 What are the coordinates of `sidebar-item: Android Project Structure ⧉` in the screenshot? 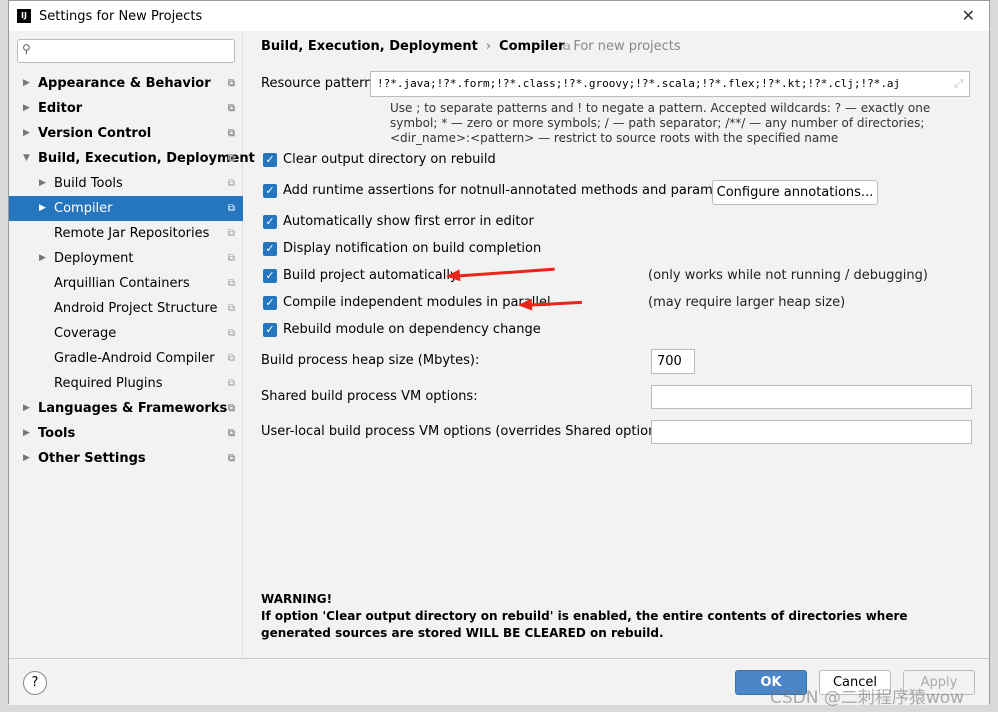 It's located at (126, 308).